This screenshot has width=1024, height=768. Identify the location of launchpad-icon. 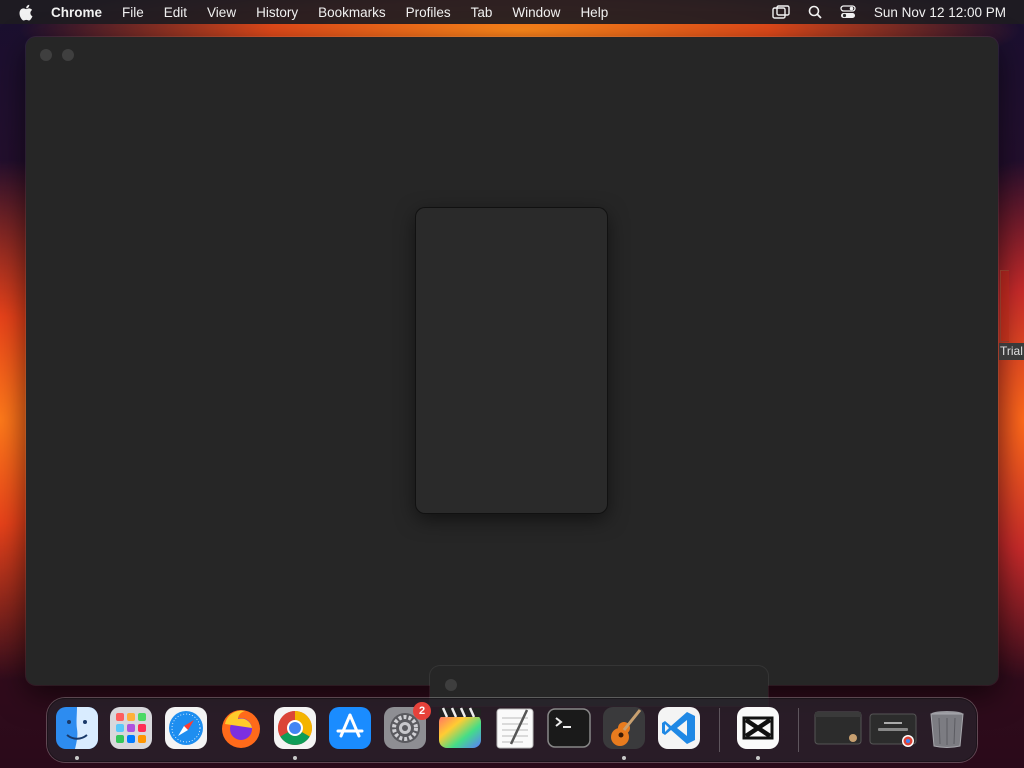
(131, 728).